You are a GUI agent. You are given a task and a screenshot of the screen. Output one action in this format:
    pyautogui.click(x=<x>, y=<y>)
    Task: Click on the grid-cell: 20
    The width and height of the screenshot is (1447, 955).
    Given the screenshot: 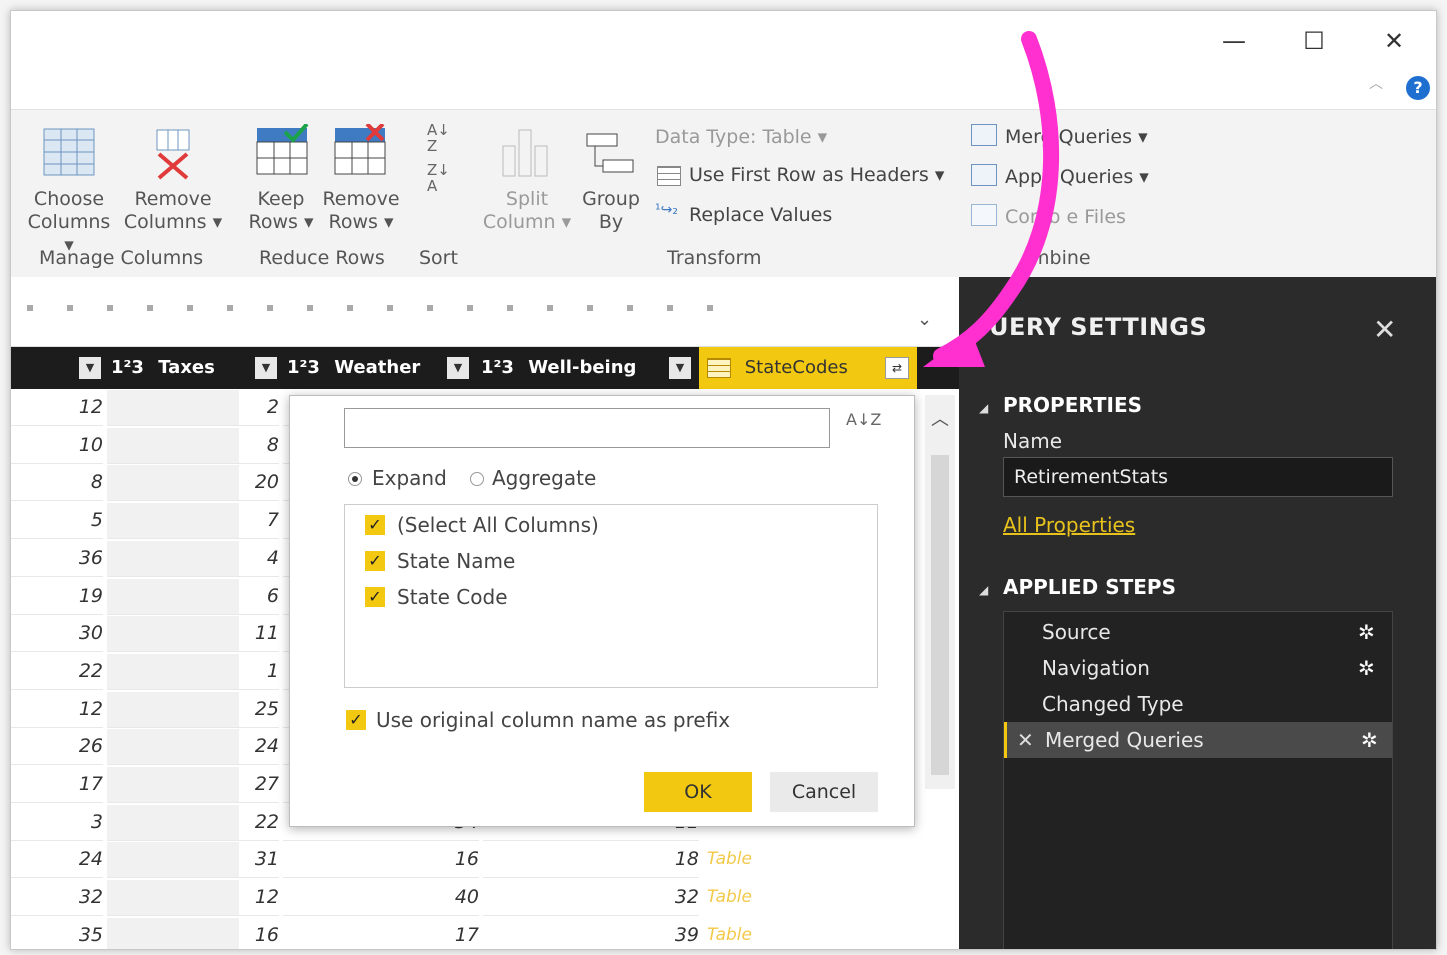 What is the action you would take?
    pyautogui.click(x=193, y=483)
    